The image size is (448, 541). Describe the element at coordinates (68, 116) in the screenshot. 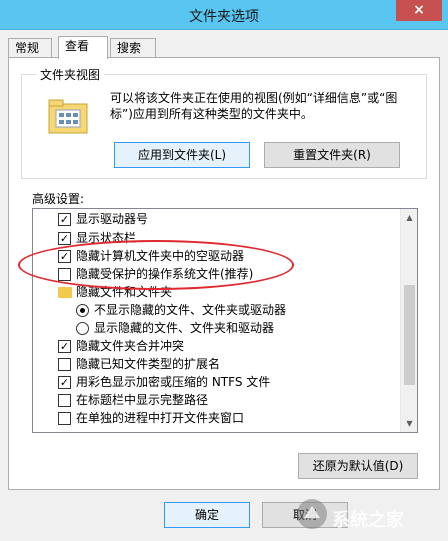

I see `folder-views-icon` at that location.